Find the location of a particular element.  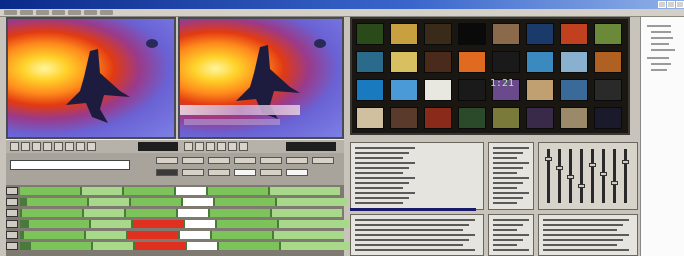

menu-item-window is located at coordinates (106, 12).